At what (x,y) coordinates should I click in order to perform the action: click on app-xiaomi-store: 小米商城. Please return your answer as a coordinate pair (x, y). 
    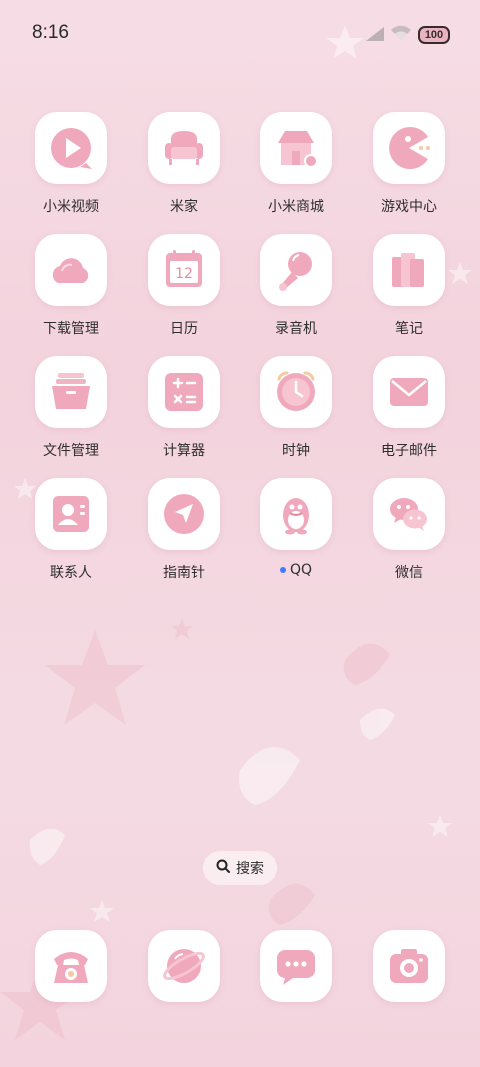
    Looking at the image, I should click on (296, 164).